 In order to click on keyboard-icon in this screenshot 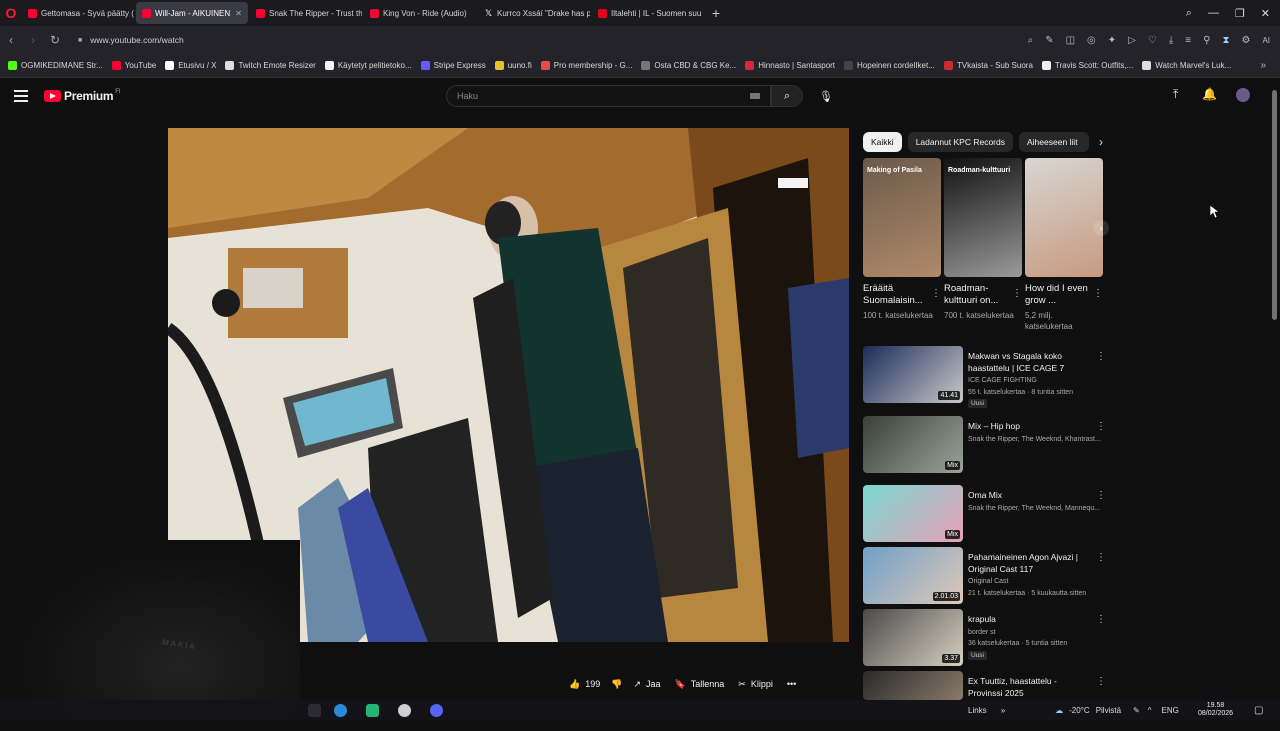, I will do `click(755, 96)`.